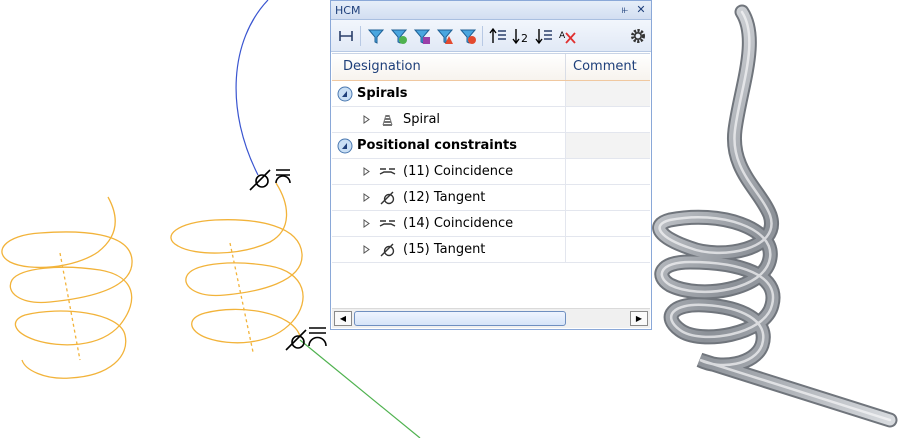 This screenshot has width=899, height=438. I want to click on green-line, so click(360, 388).